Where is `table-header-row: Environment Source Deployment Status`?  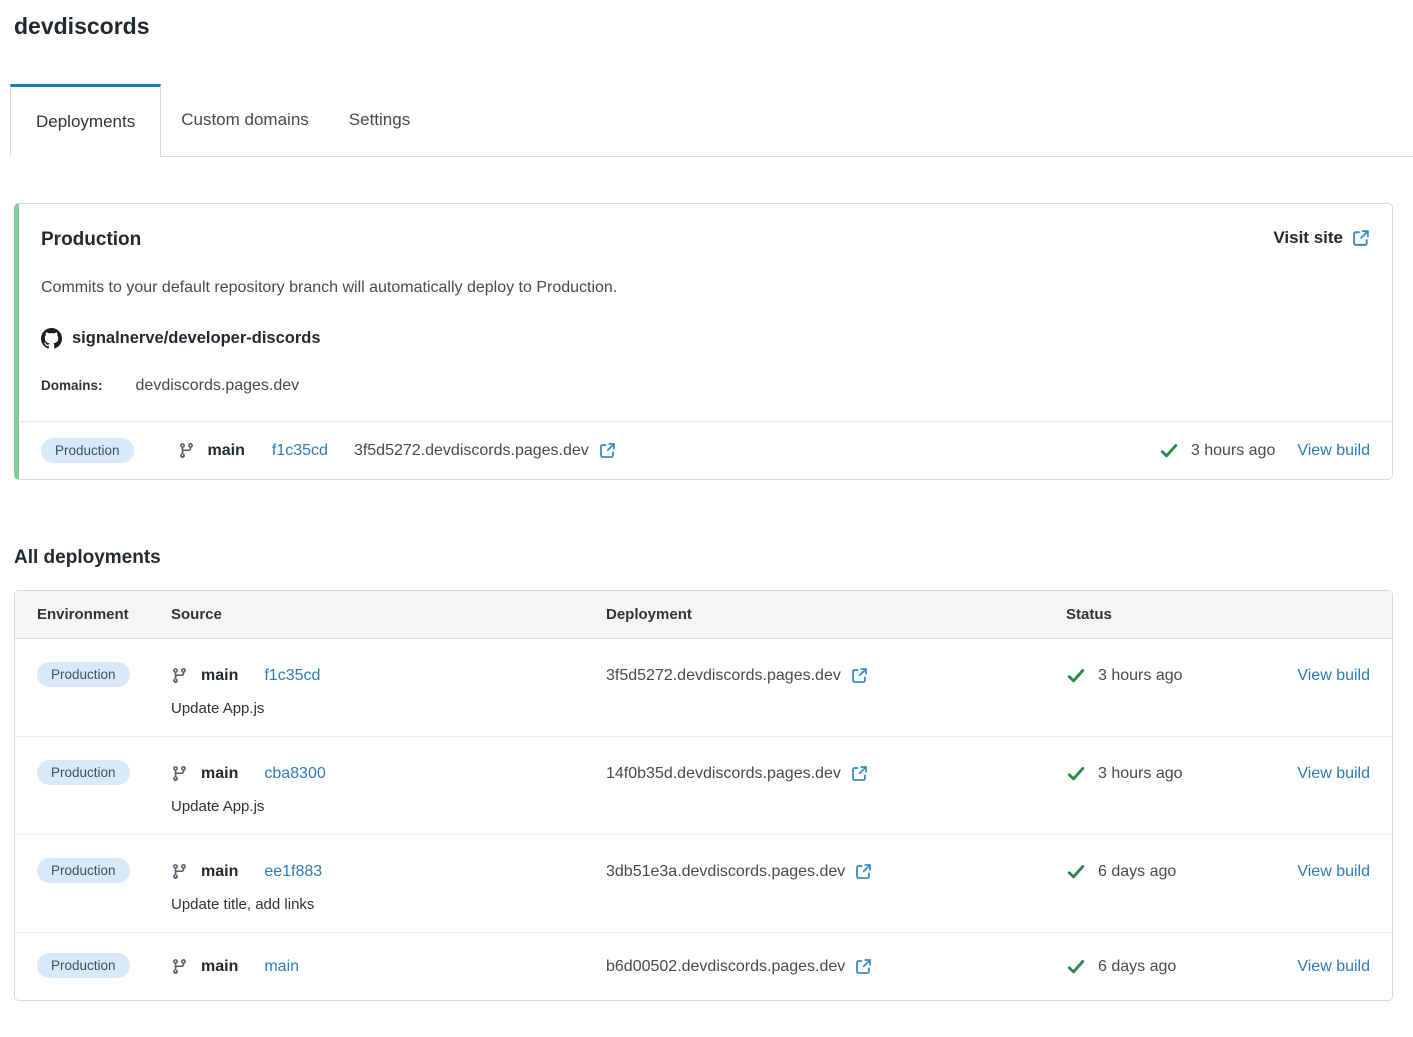 table-header-row: Environment Source Deployment Status is located at coordinates (703, 615).